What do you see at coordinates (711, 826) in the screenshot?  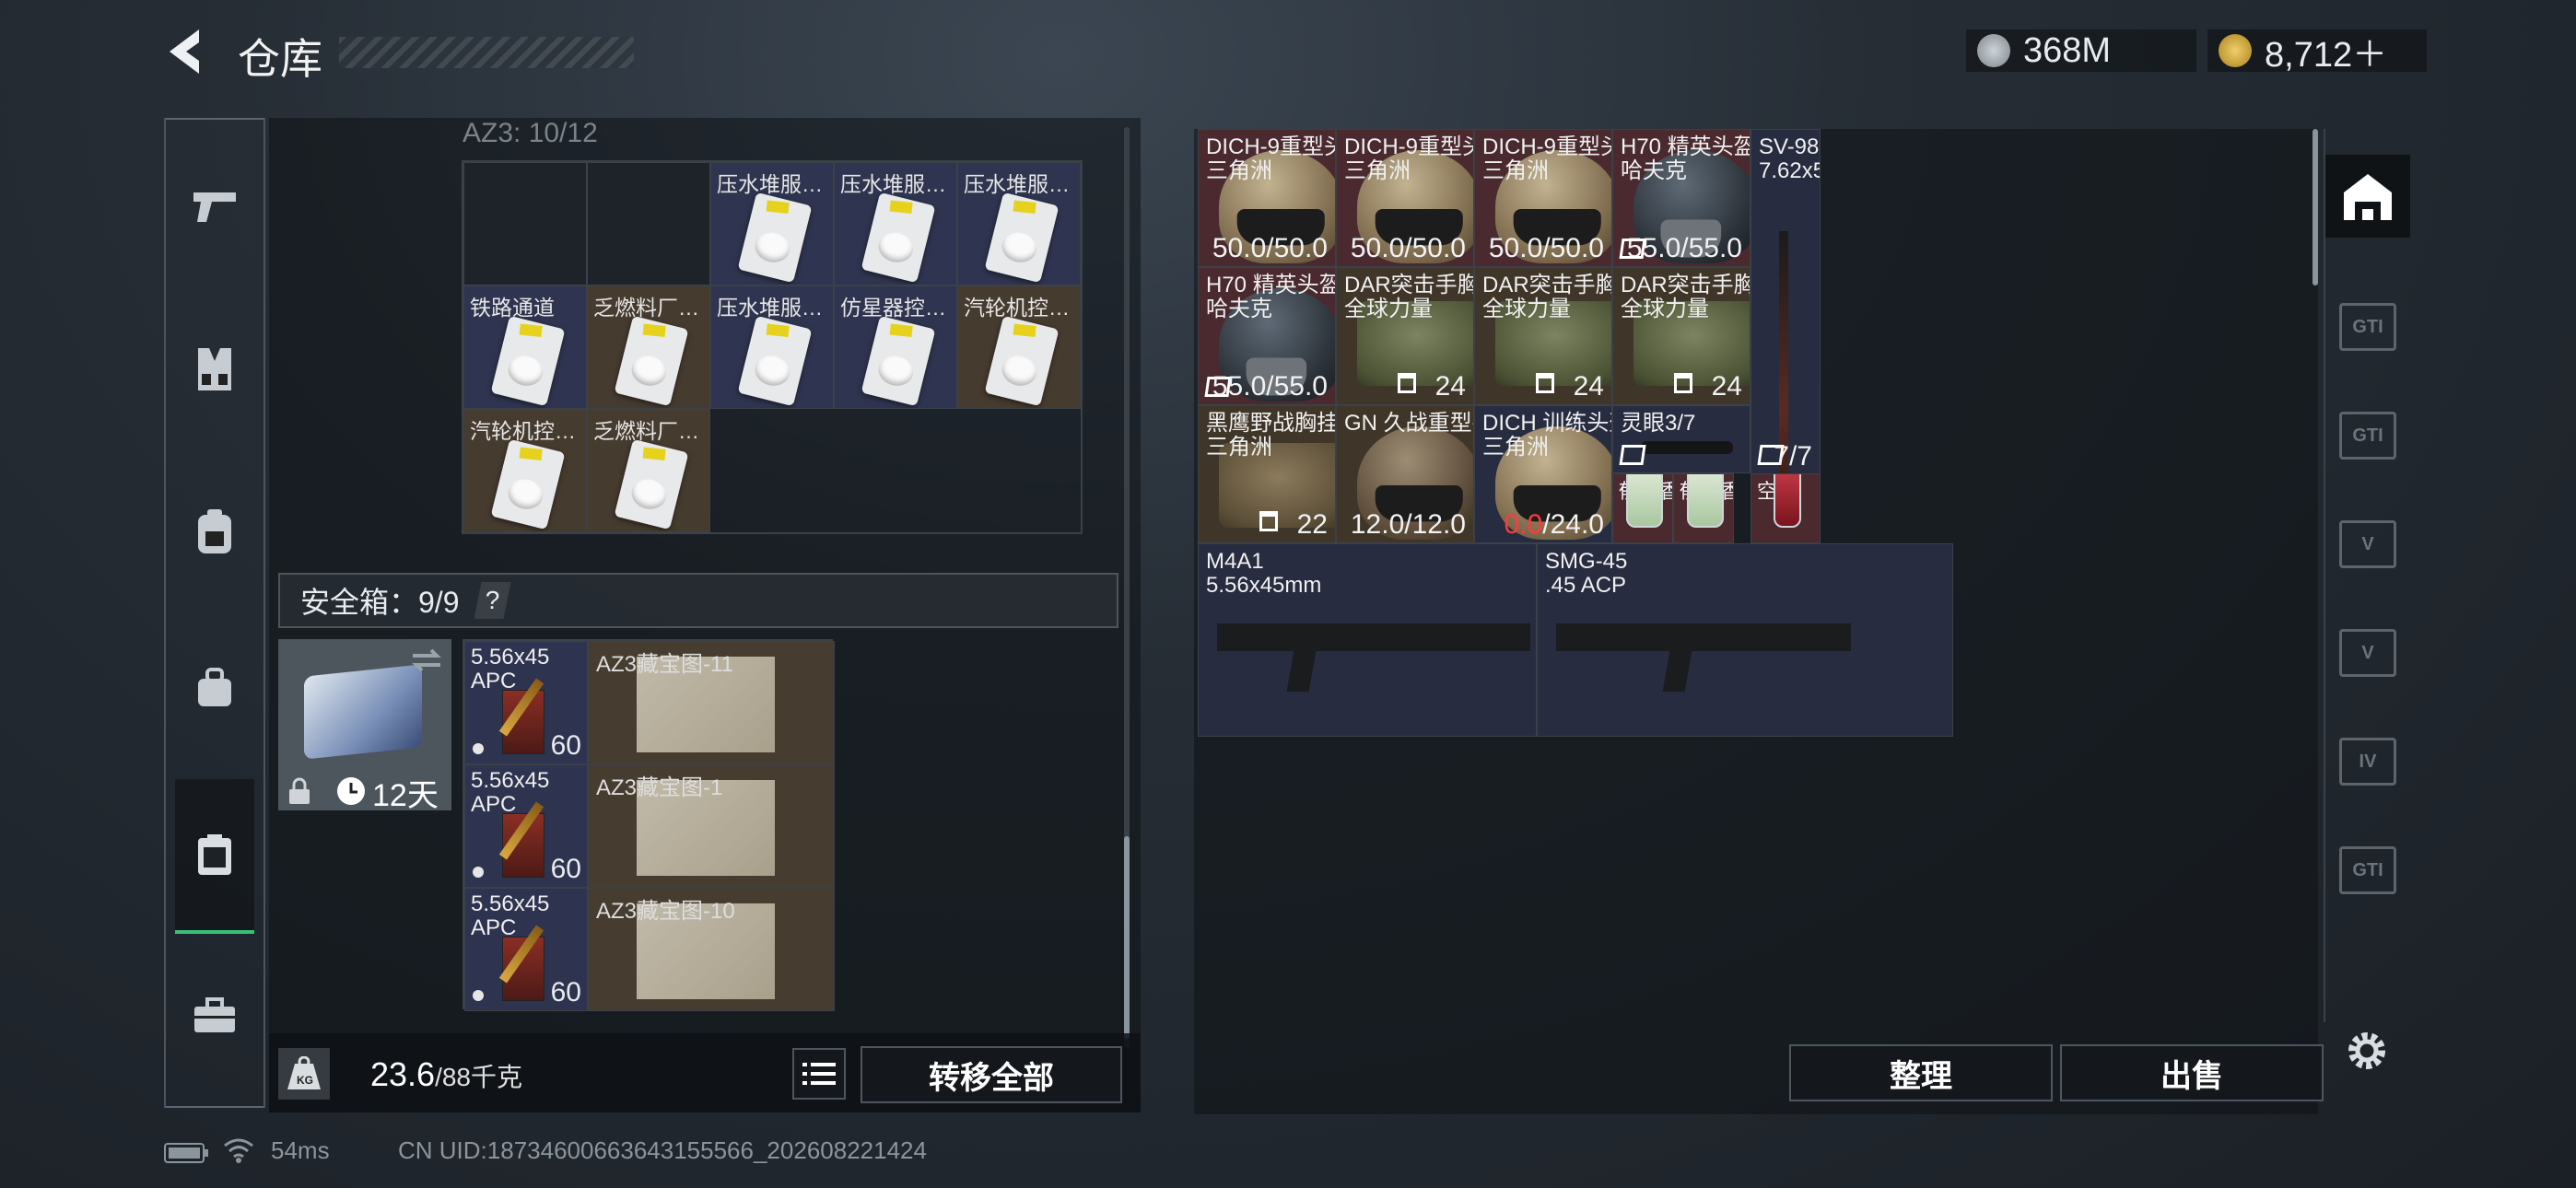 I see `treasure-map-item: AZ3藏宝图-1` at bounding box center [711, 826].